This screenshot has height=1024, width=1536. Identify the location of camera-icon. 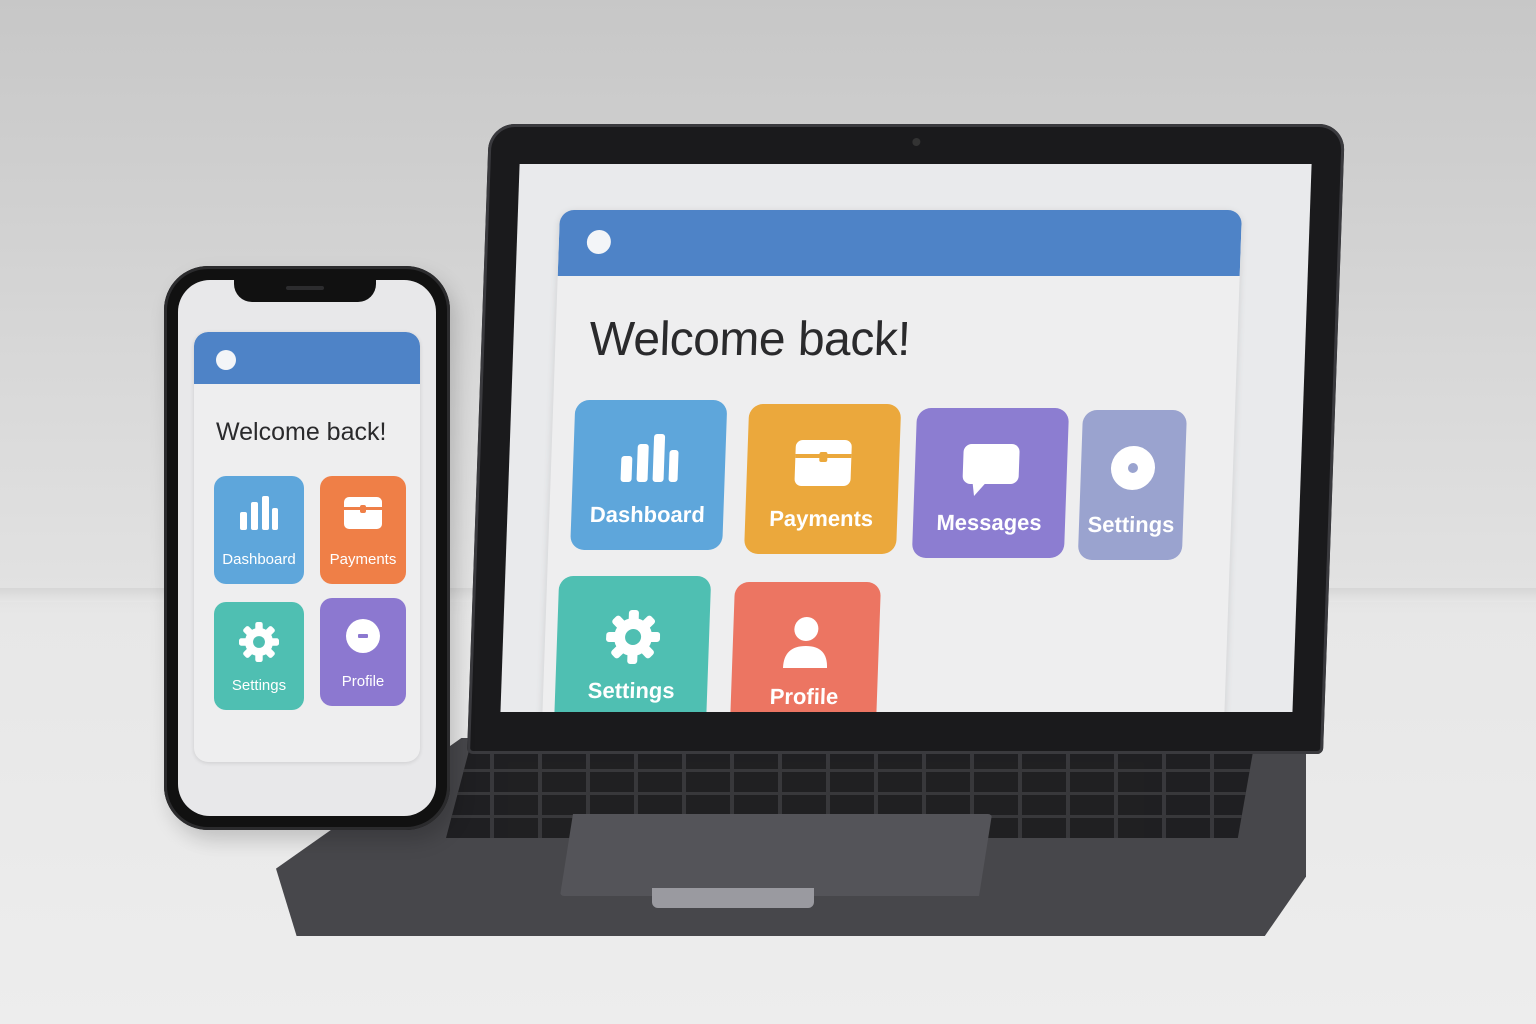
(916, 142).